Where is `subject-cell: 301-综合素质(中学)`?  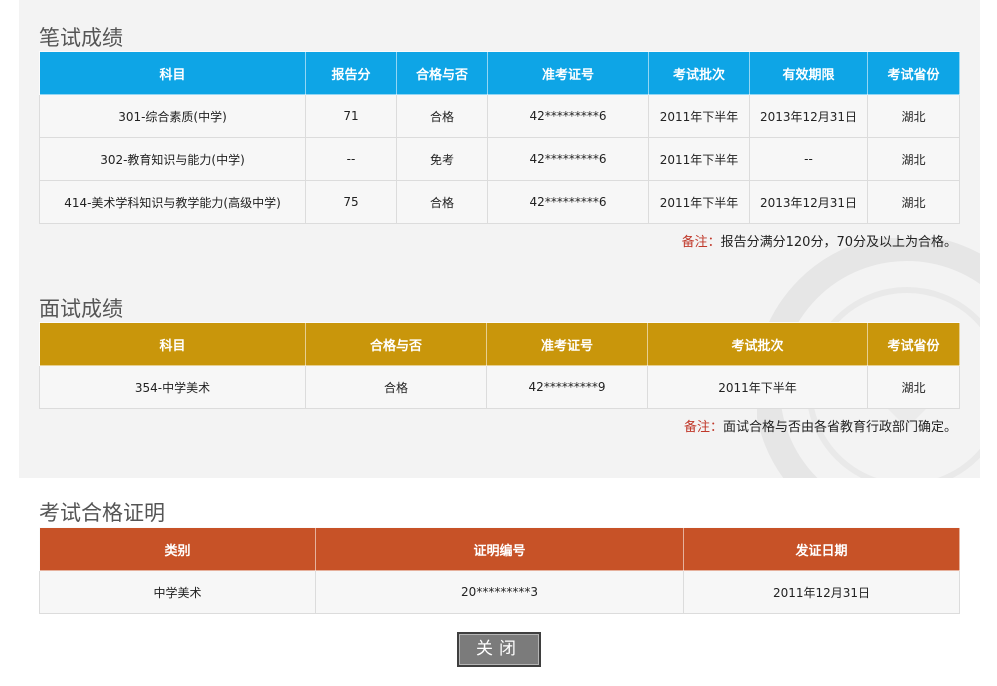 subject-cell: 301-综合素质(中学) is located at coordinates (172, 116).